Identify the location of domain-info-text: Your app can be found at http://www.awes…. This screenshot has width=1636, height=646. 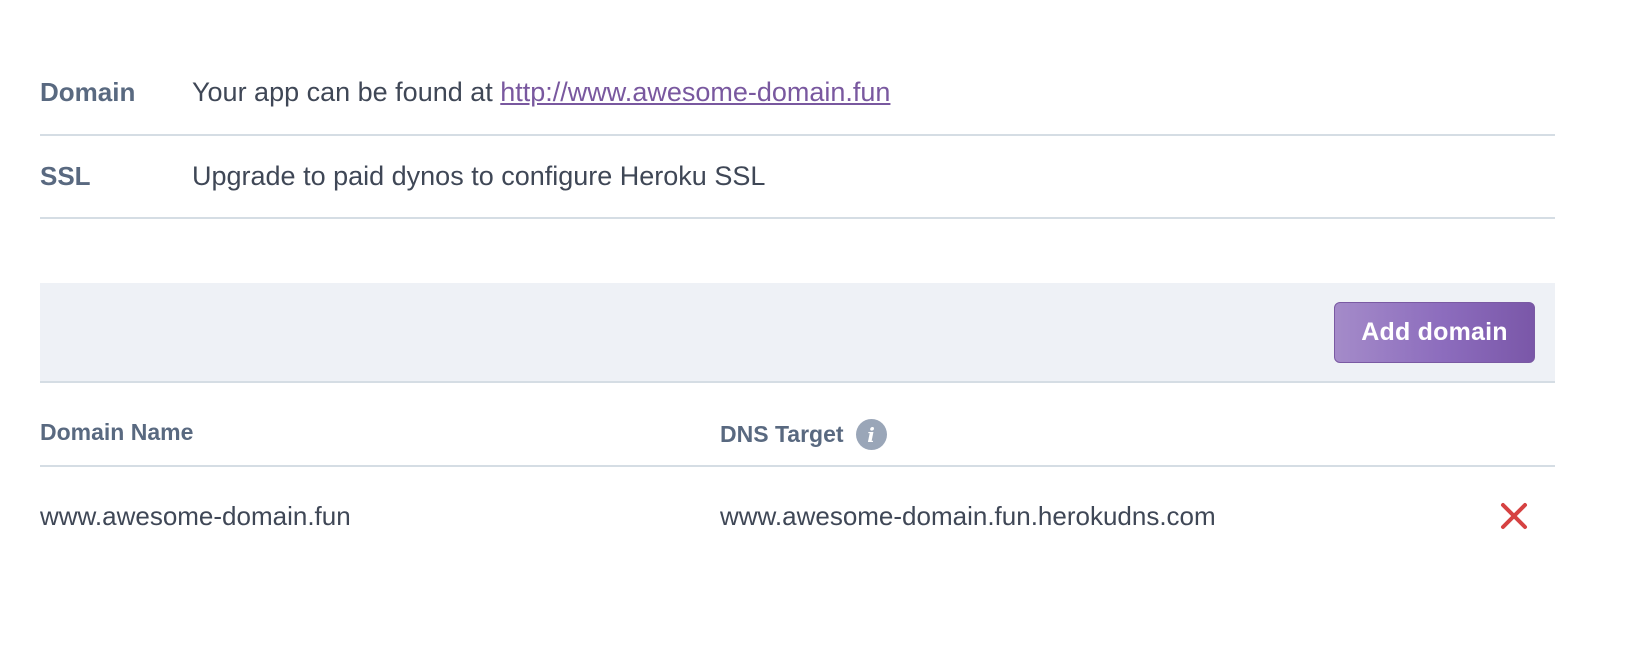
(541, 92).